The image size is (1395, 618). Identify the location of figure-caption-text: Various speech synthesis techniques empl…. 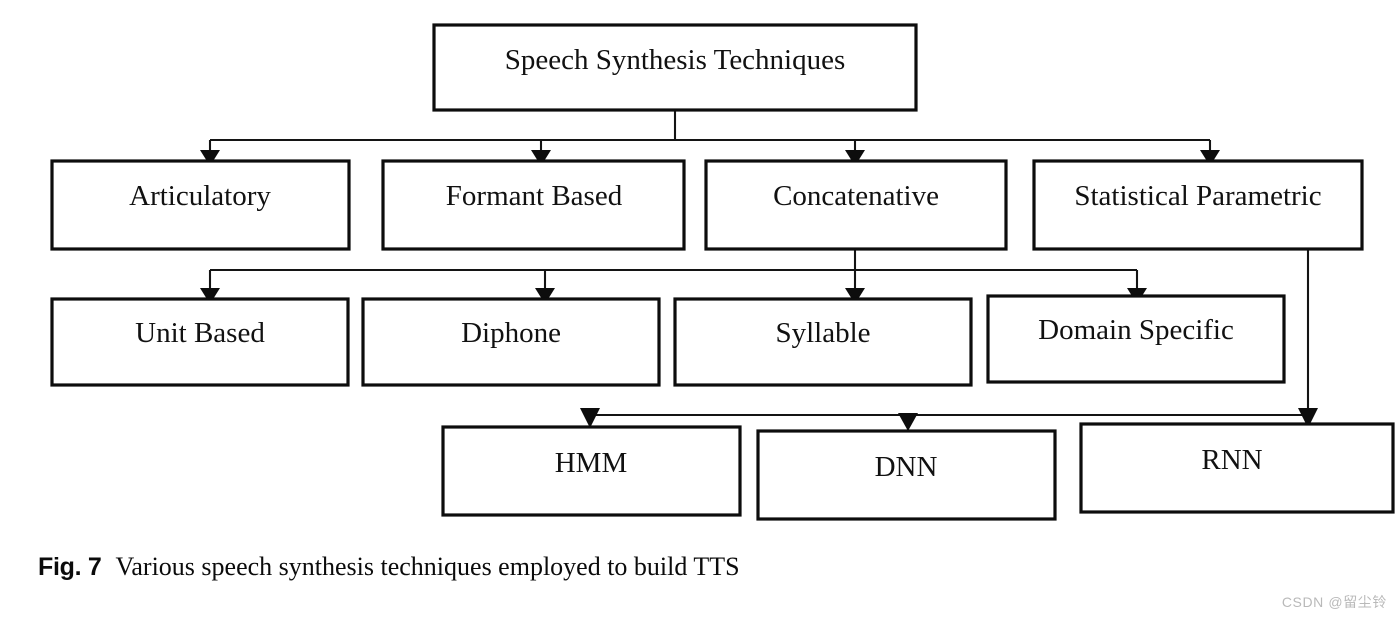
(427, 566).